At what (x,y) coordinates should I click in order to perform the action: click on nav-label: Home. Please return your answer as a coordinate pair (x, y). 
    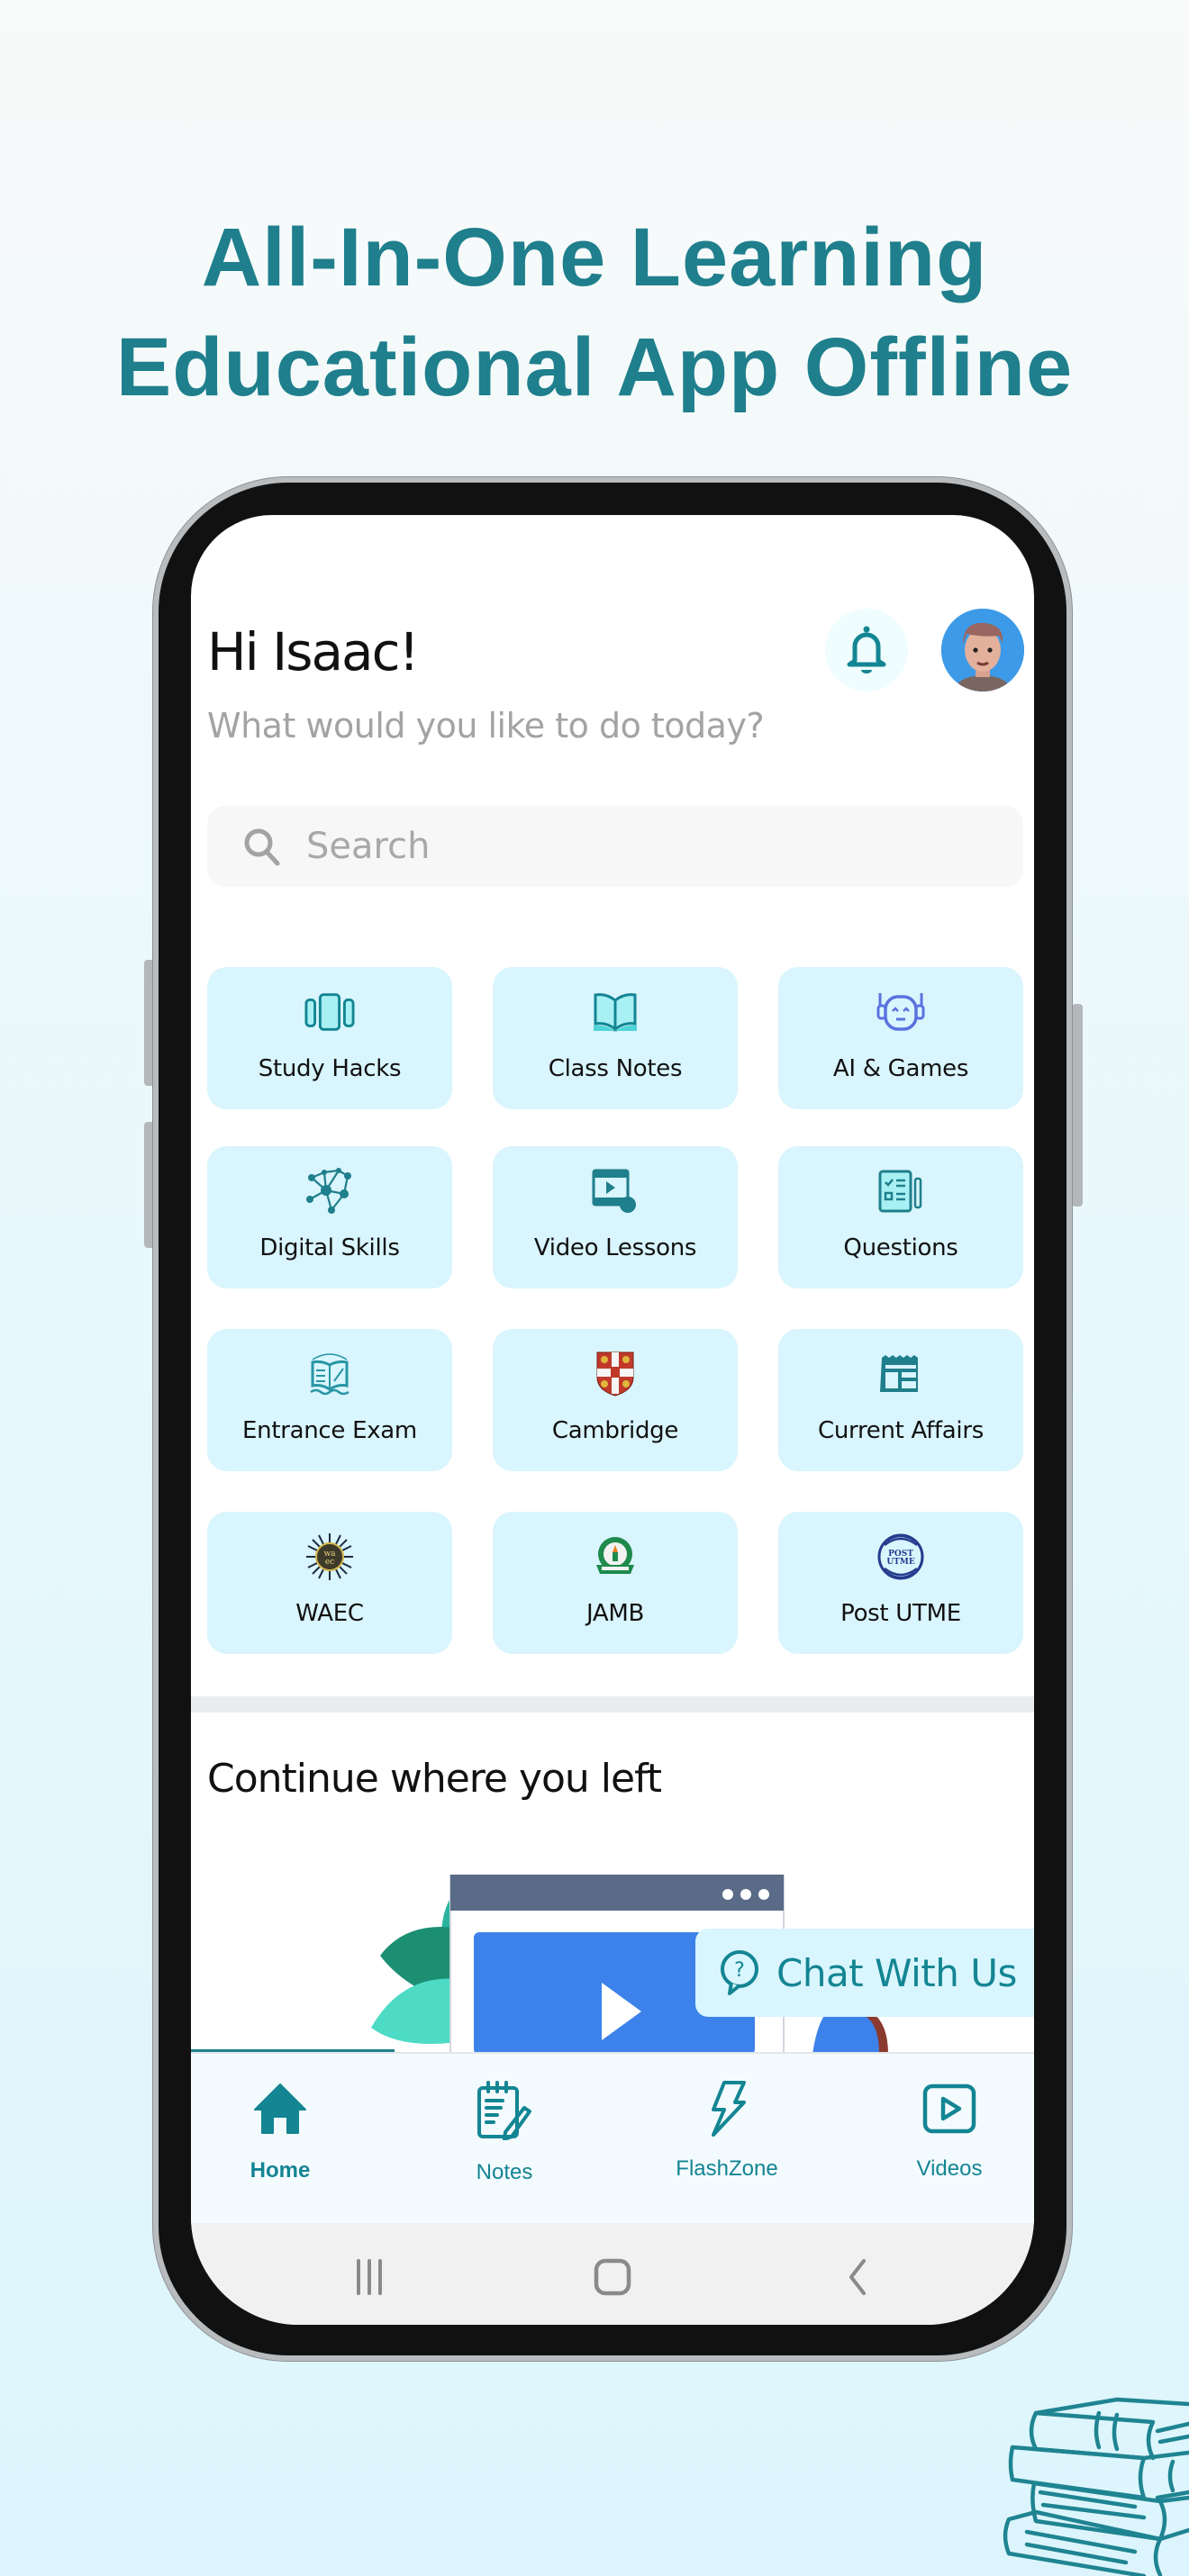
    Looking at the image, I should click on (281, 2170).